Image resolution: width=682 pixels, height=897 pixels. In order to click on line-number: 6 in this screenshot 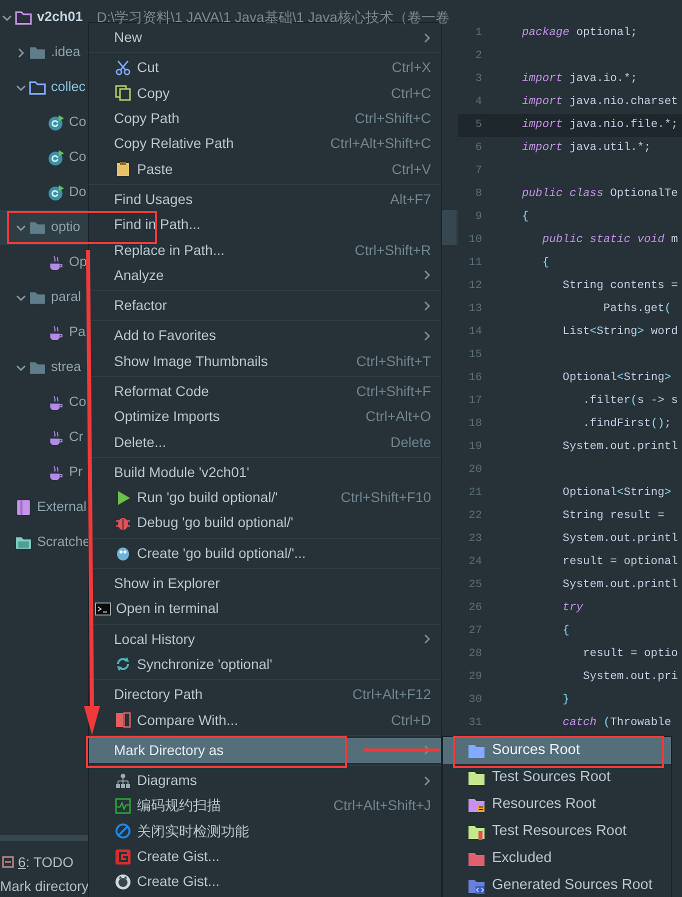, I will do `click(478, 148)`.